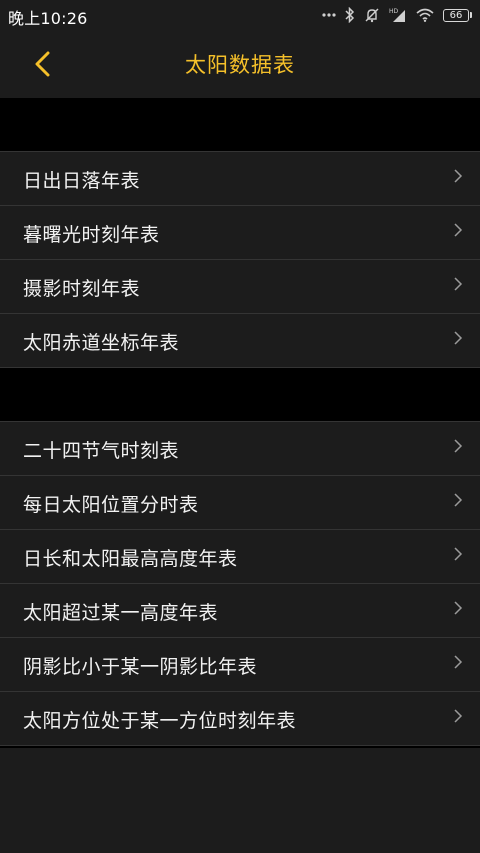  Describe the element at coordinates (425, 15) in the screenshot. I see `wifi-icon` at that location.